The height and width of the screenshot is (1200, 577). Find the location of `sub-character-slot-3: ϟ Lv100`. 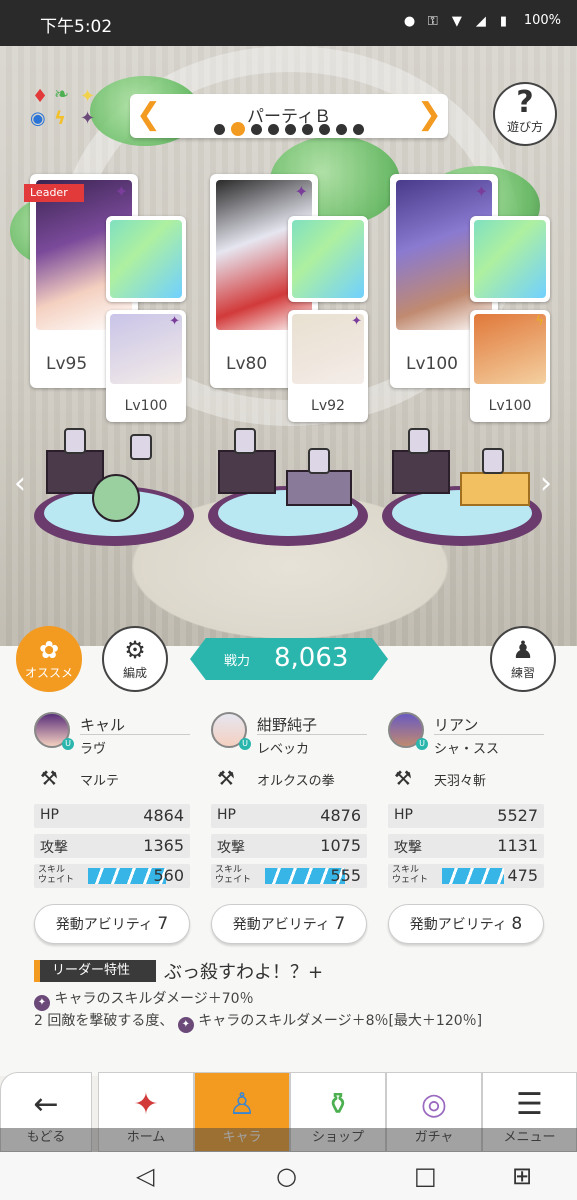

sub-character-slot-3: ϟ Lv100 is located at coordinates (510, 366).